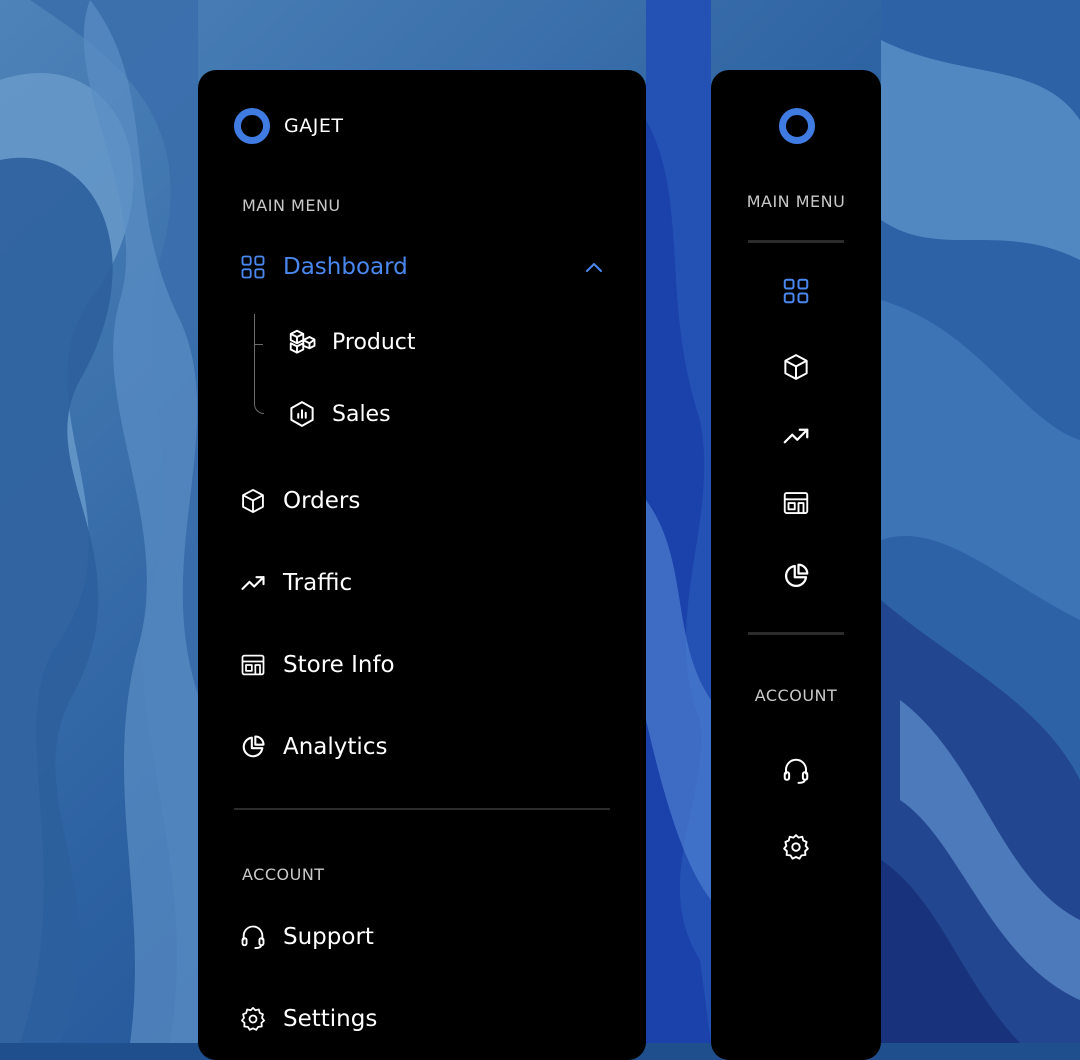 The width and height of the screenshot is (1080, 1060). Describe the element at coordinates (335, 747) in the screenshot. I see `nav-item-label: Analytics` at that location.